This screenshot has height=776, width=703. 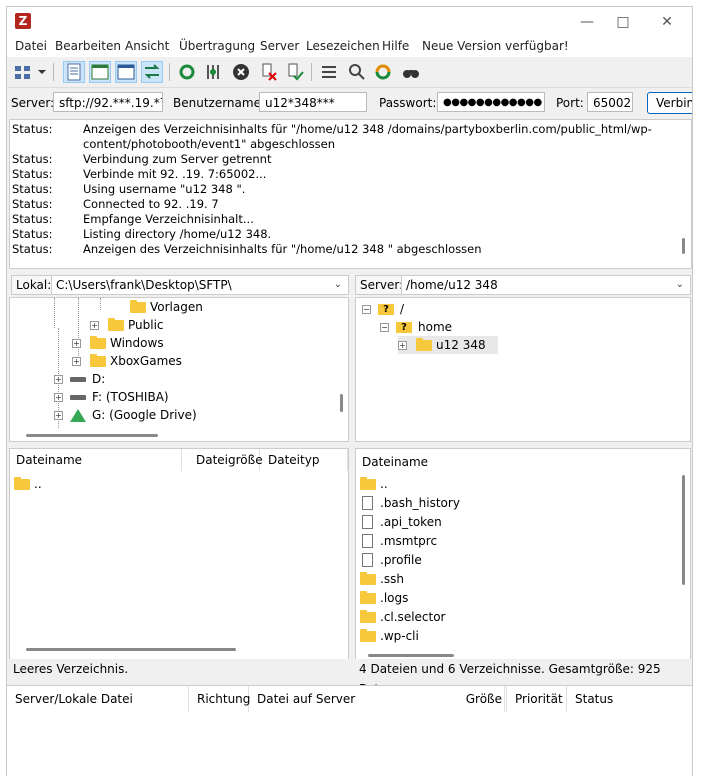 I want to click on file-row: .msmtprc, so click(x=510, y=541).